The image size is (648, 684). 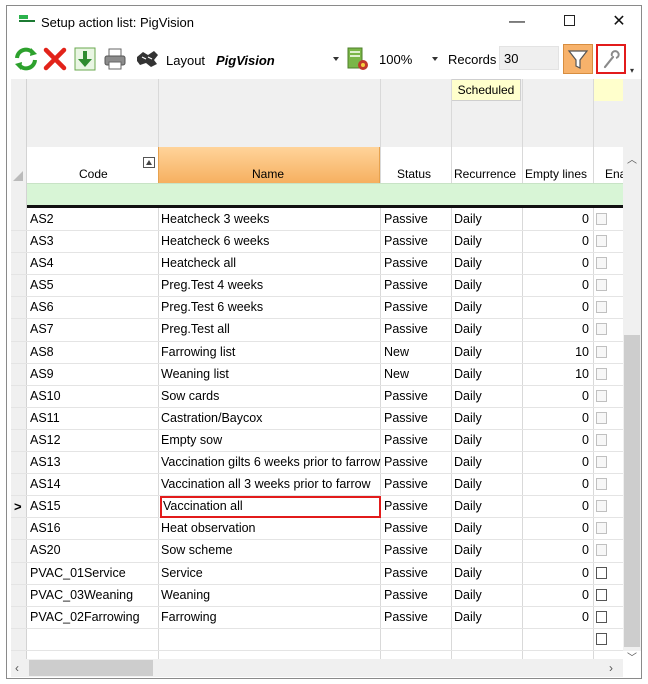 I want to click on zoom-select-value: 100%, so click(x=395, y=59).